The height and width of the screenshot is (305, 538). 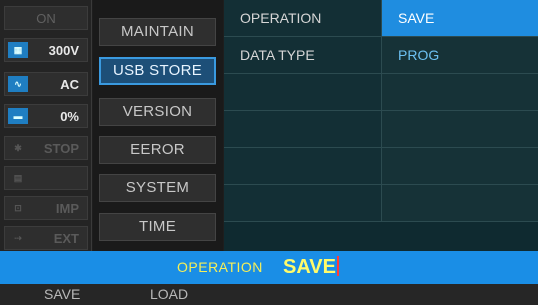 I want to click on stop-indicator: ✱ STOP, so click(x=46, y=148).